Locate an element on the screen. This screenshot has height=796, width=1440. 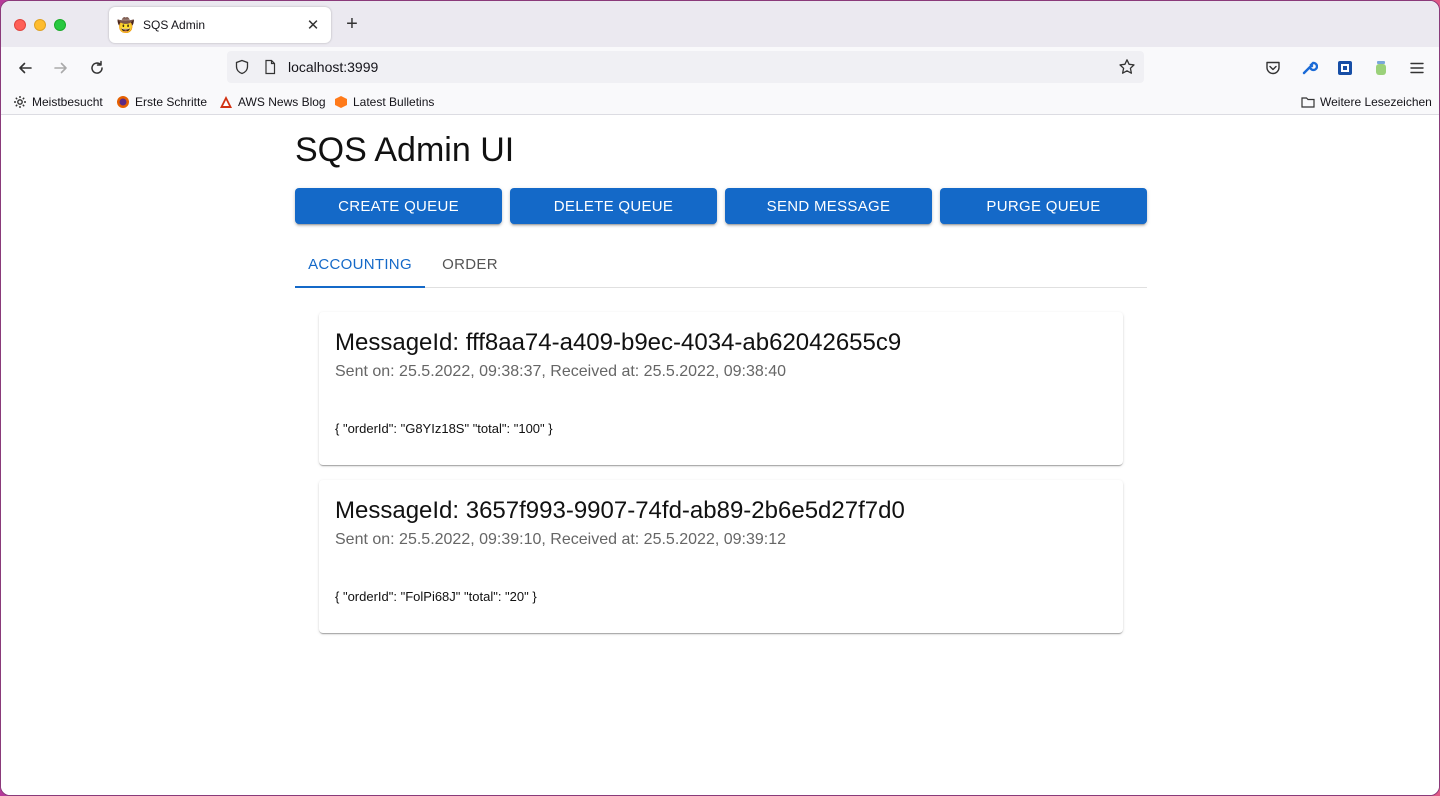
gear-icon is located at coordinates (20, 102).